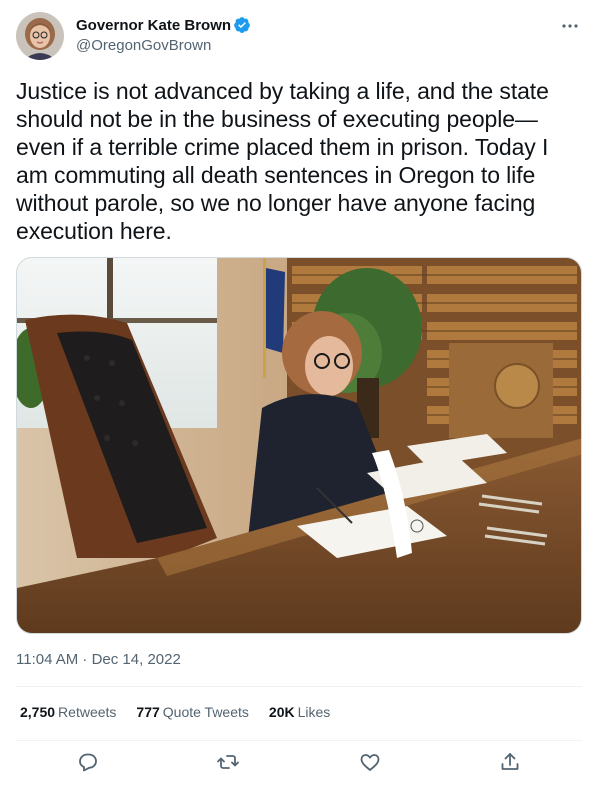  What do you see at coordinates (228, 762) in the screenshot?
I see `retweet-icon` at bounding box center [228, 762].